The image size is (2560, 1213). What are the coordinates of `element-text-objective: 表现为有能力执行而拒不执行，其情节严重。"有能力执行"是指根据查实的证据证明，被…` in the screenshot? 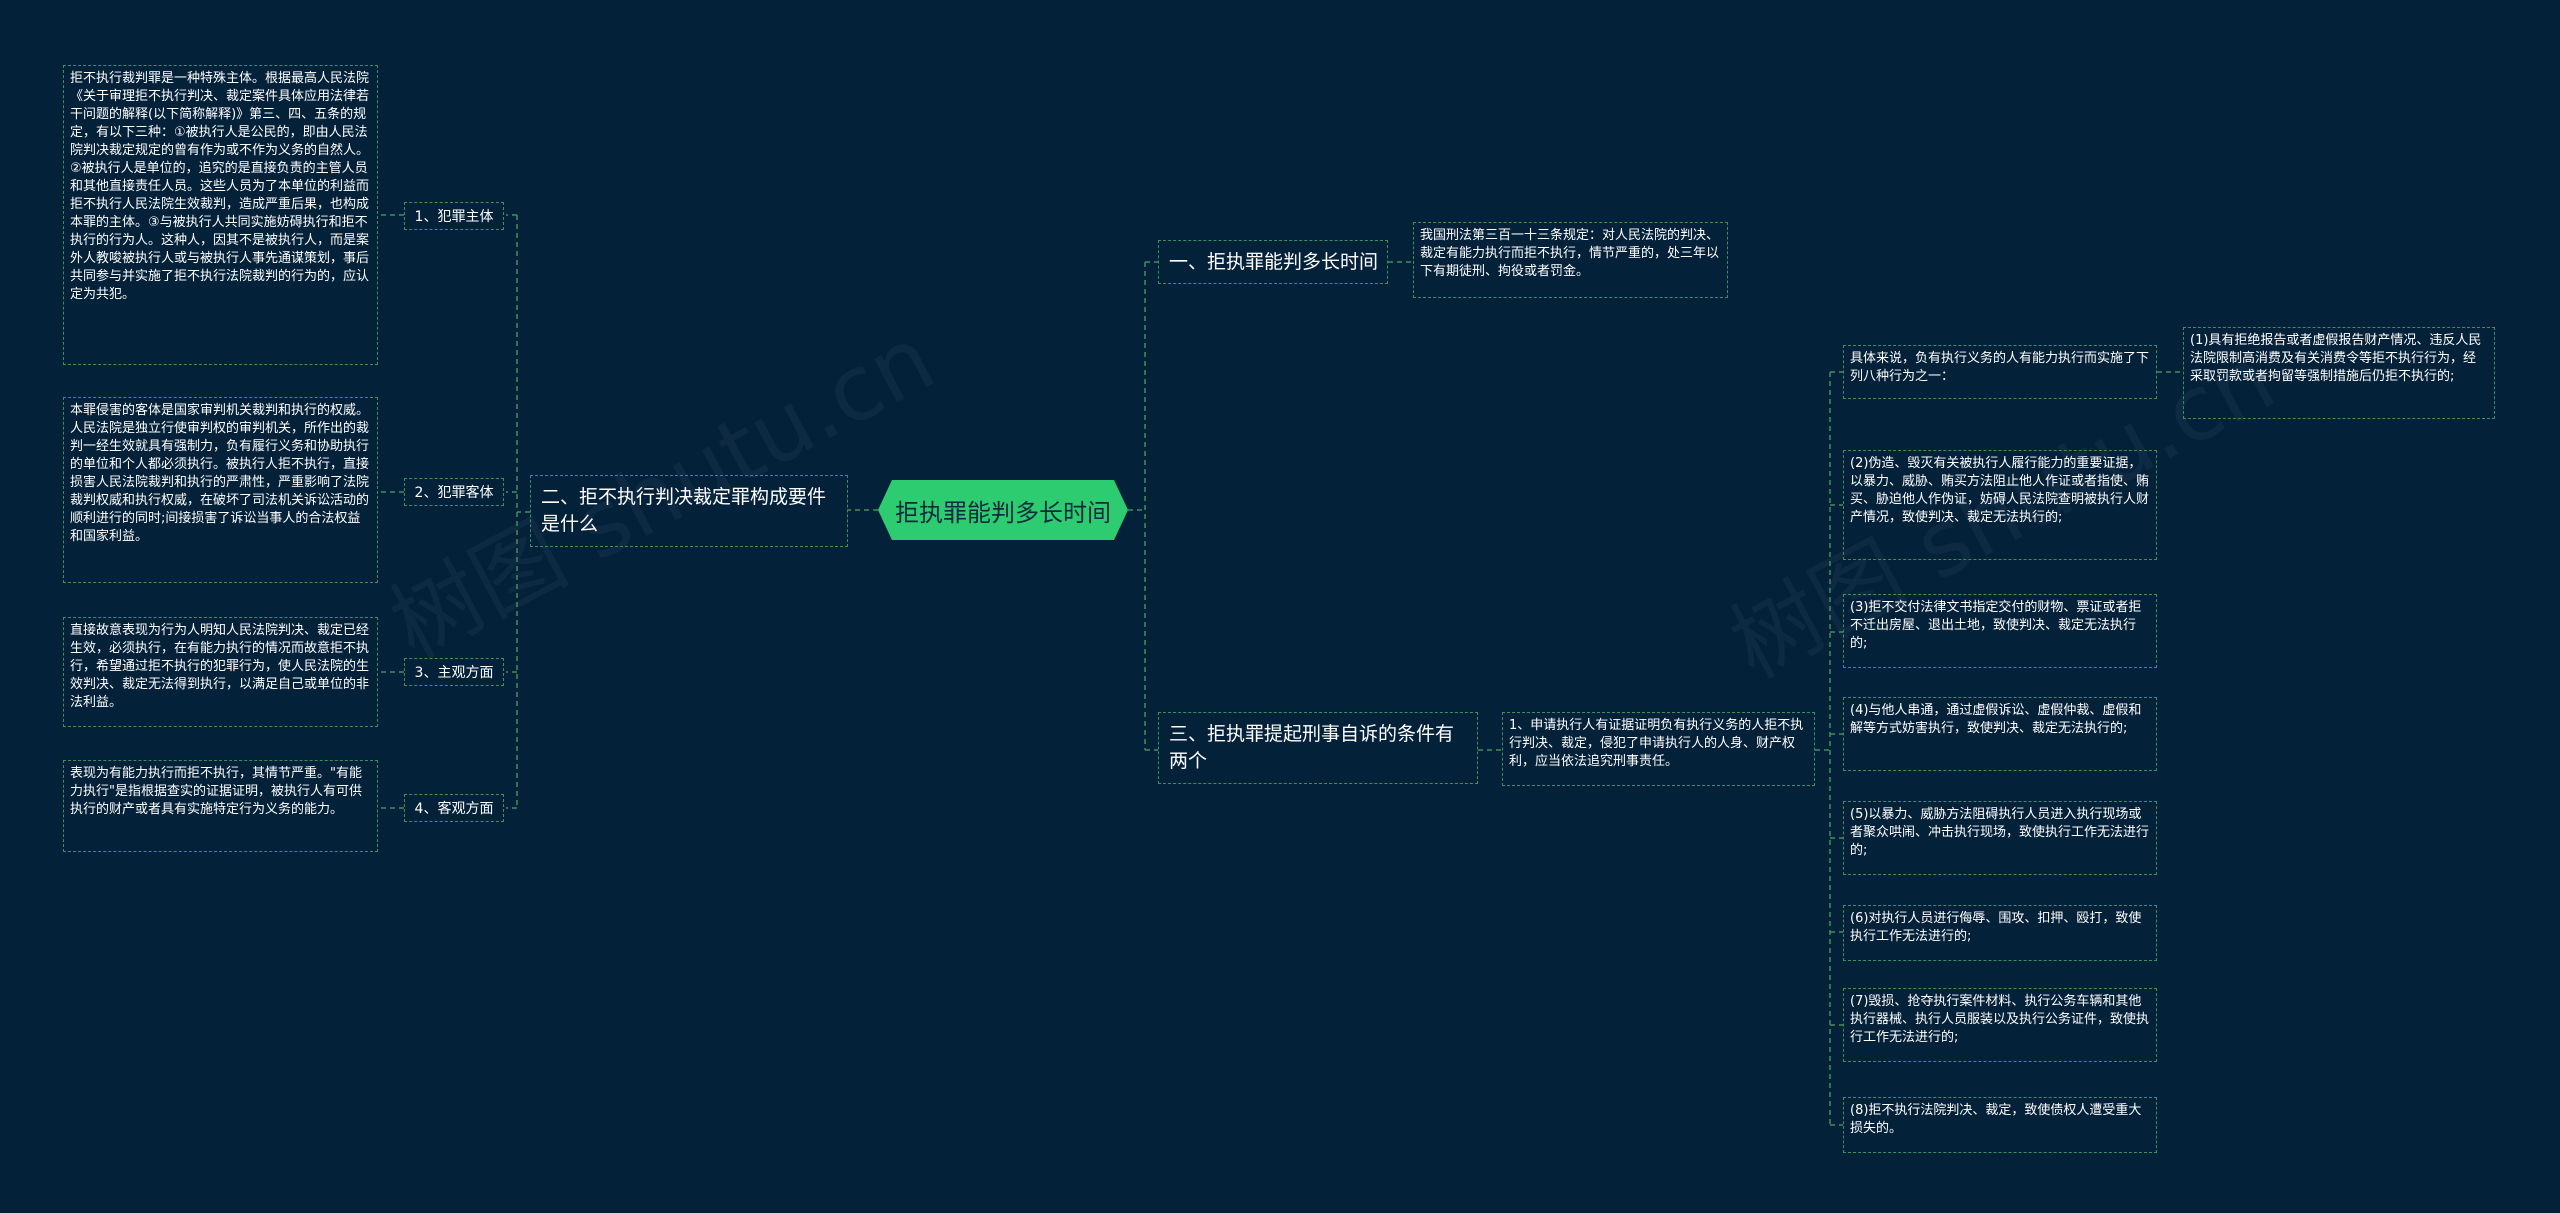 It's located at (220, 806).